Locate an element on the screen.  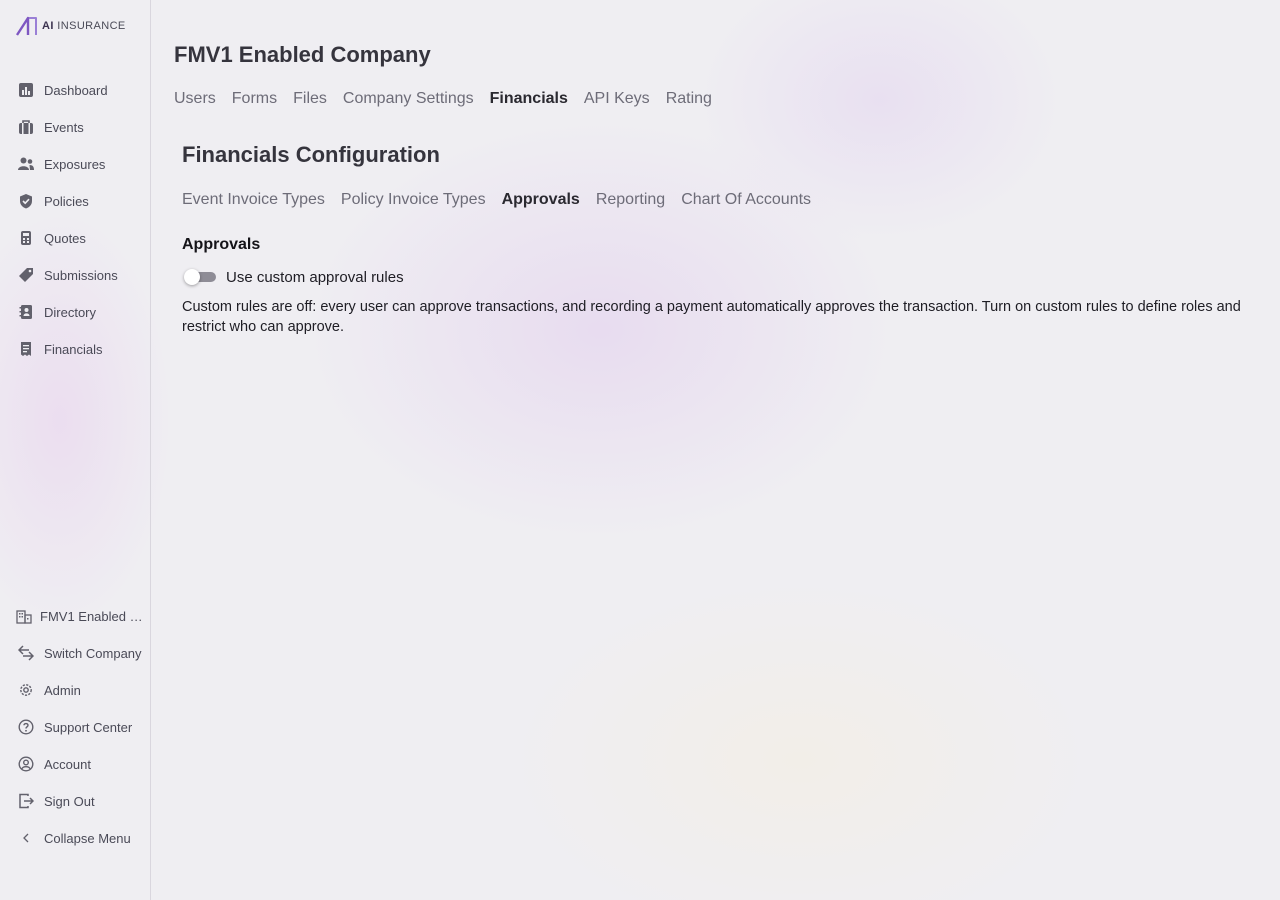
receipt-icon is located at coordinates (26, 349).